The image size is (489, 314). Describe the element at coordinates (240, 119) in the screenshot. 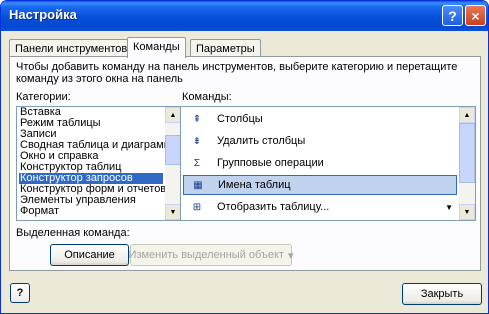

I see `command-label: Столбцы` at that location.